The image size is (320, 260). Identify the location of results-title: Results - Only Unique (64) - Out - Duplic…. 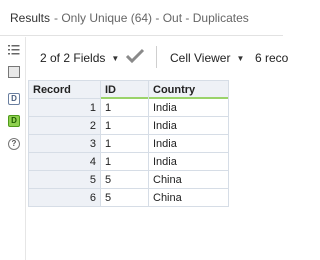
(129, 18).